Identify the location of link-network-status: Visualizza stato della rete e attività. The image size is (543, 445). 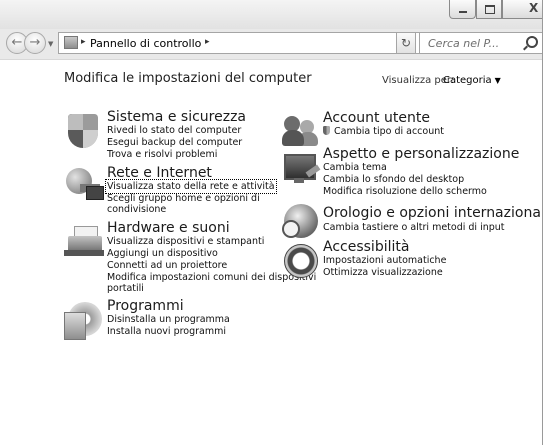
(191, 186).